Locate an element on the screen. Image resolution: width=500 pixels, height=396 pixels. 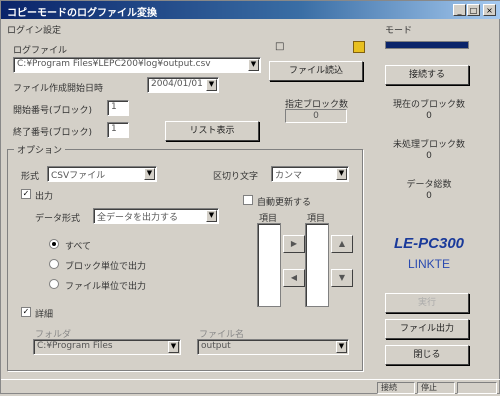
record-count-value: 0 is located at coordinates (316, 116).